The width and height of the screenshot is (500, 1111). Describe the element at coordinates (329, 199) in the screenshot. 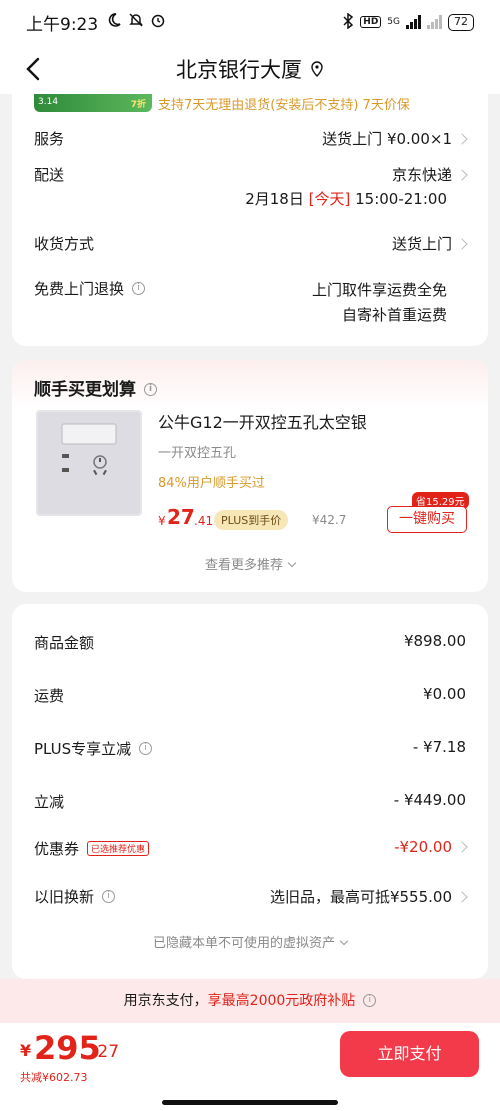

I see `shipping-today: [今天]` at that location.